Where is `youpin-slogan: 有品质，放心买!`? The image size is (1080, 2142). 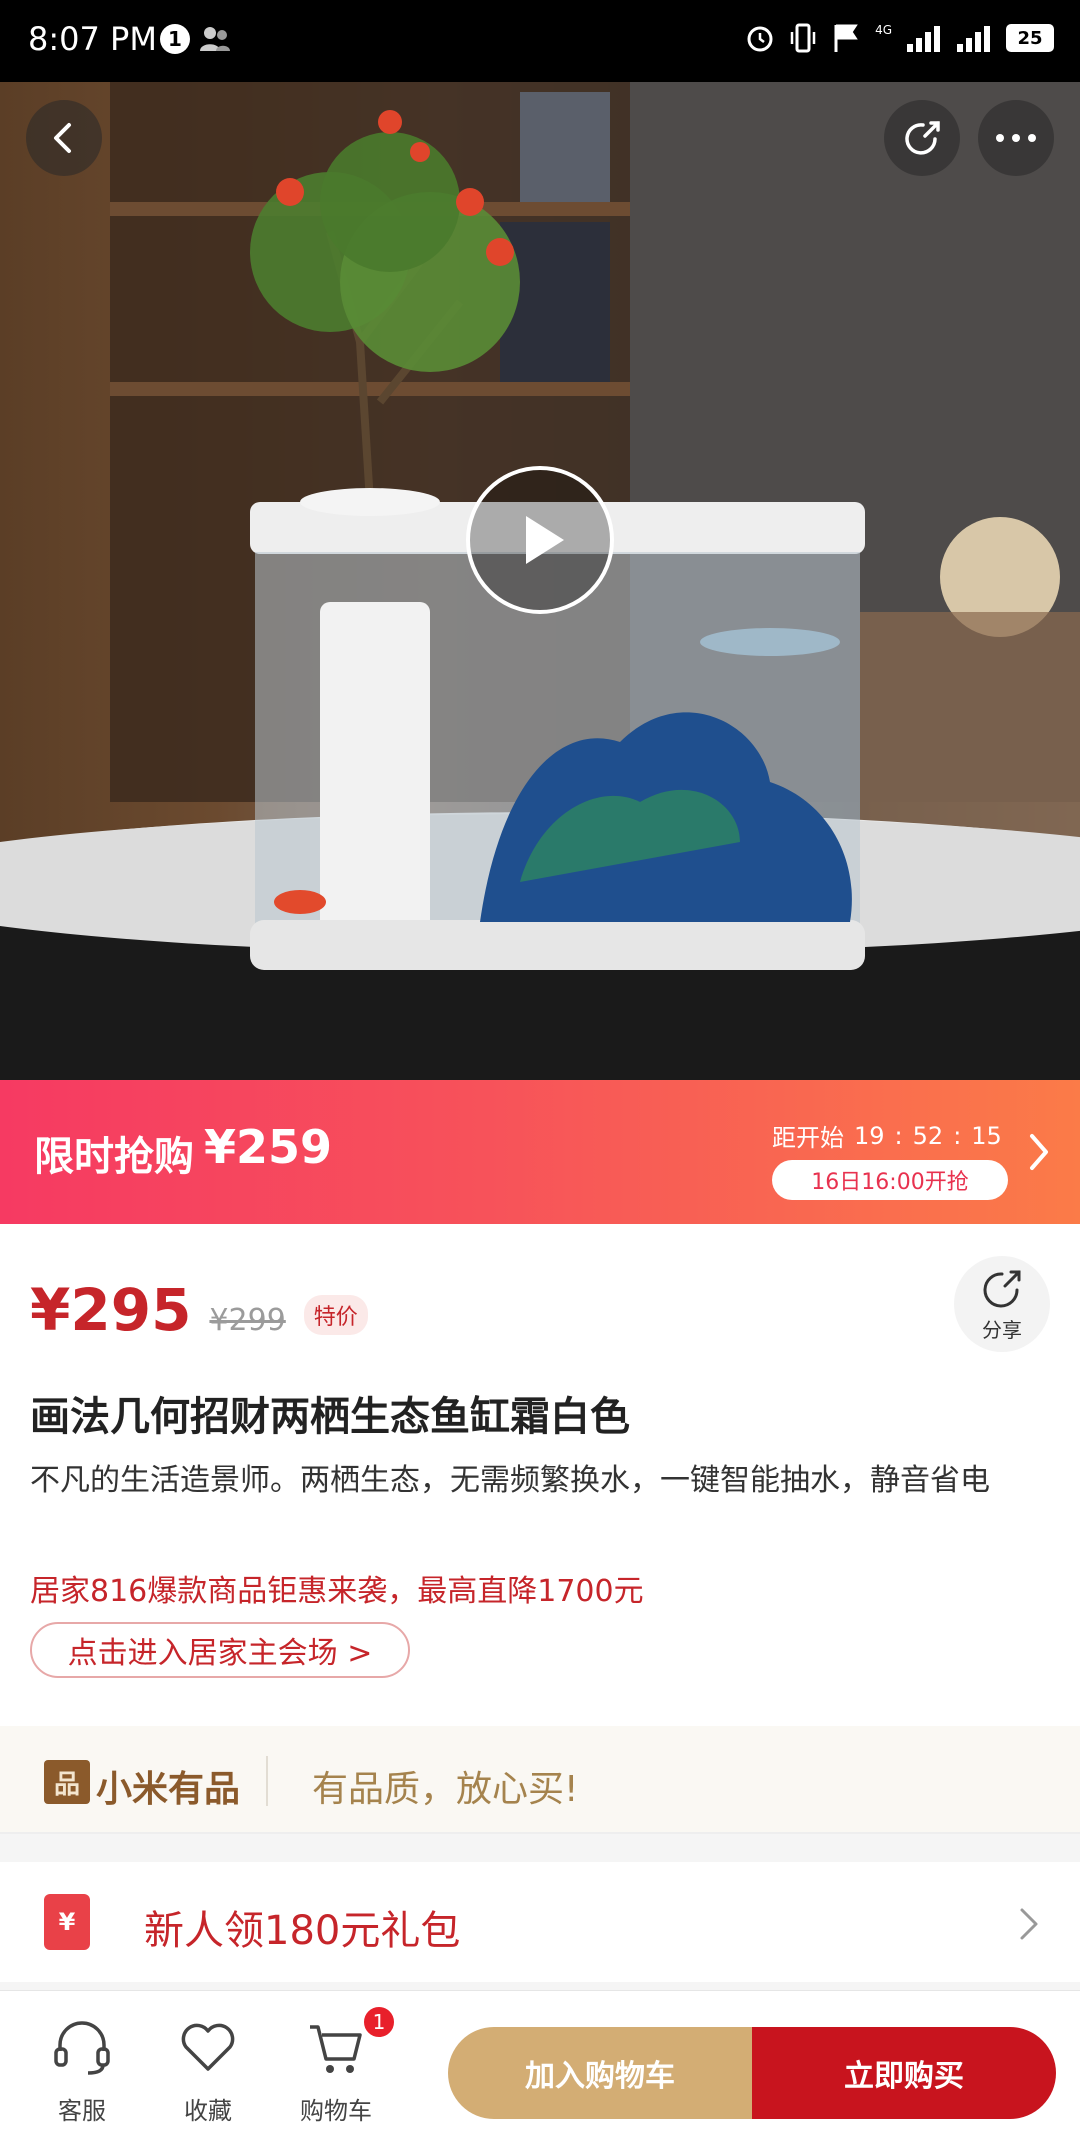 youpin-slogan: 有品质，放心买! is located at coordinates (445, 1789).